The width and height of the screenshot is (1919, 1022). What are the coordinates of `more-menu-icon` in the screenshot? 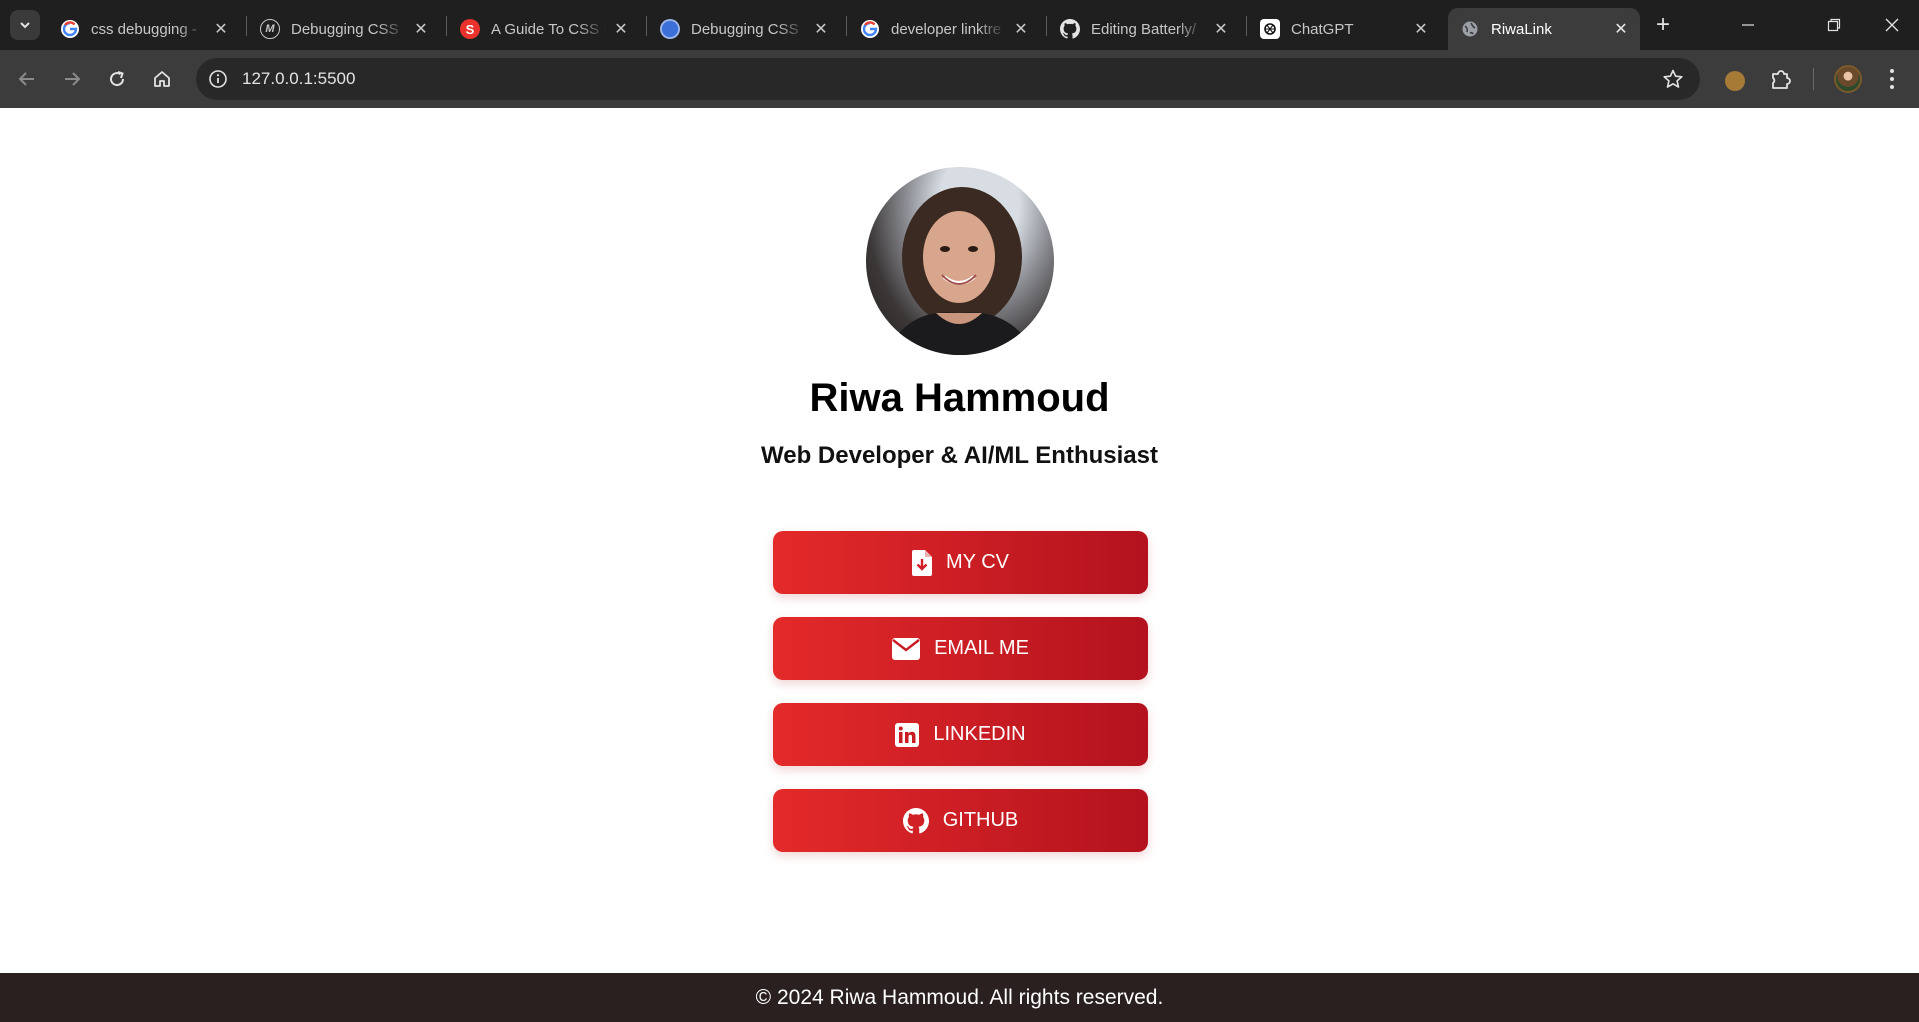 It's located at (1892, 79).